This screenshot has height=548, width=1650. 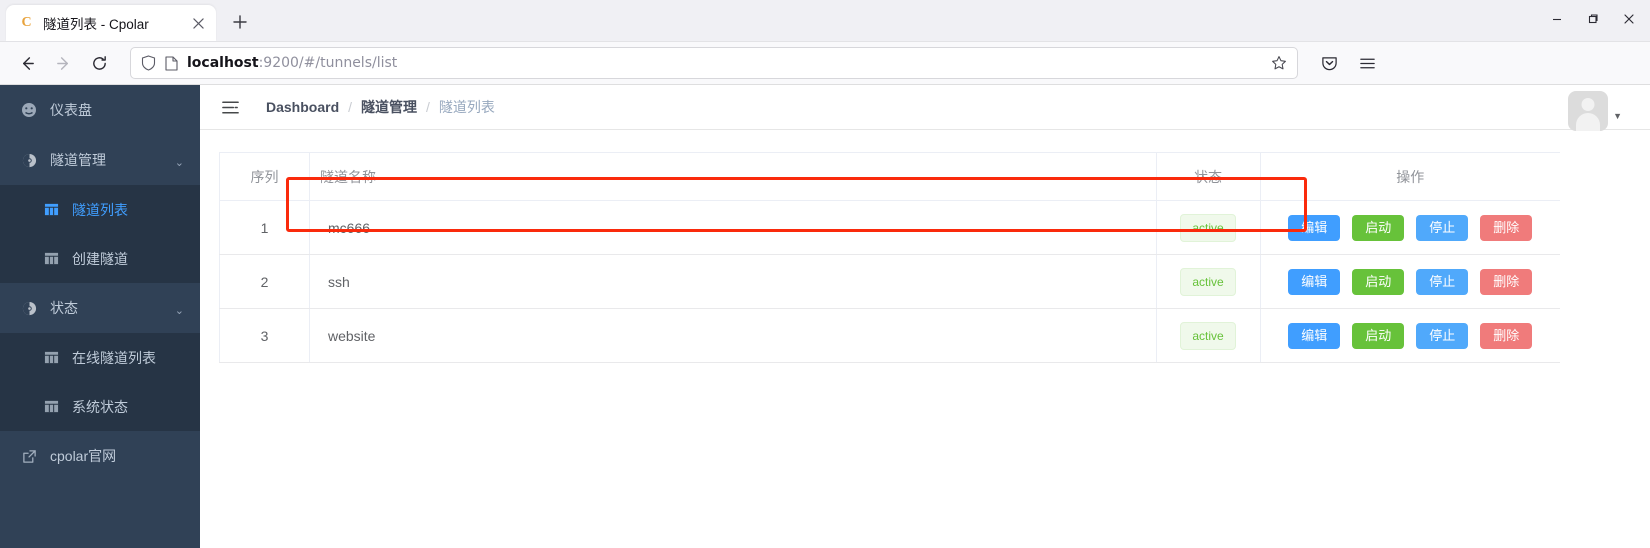 I want to click on sidebar-label: 隧道列表, so click(x=100, y=209).